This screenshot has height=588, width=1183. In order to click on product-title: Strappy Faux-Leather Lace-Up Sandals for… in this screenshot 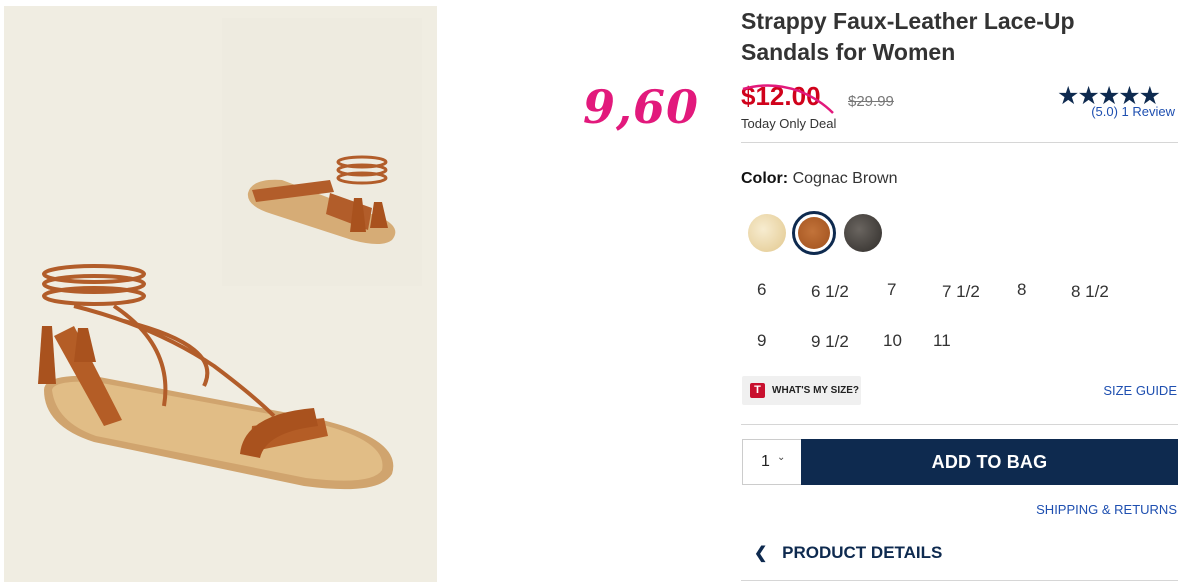, I will do `click(908, 36)`.